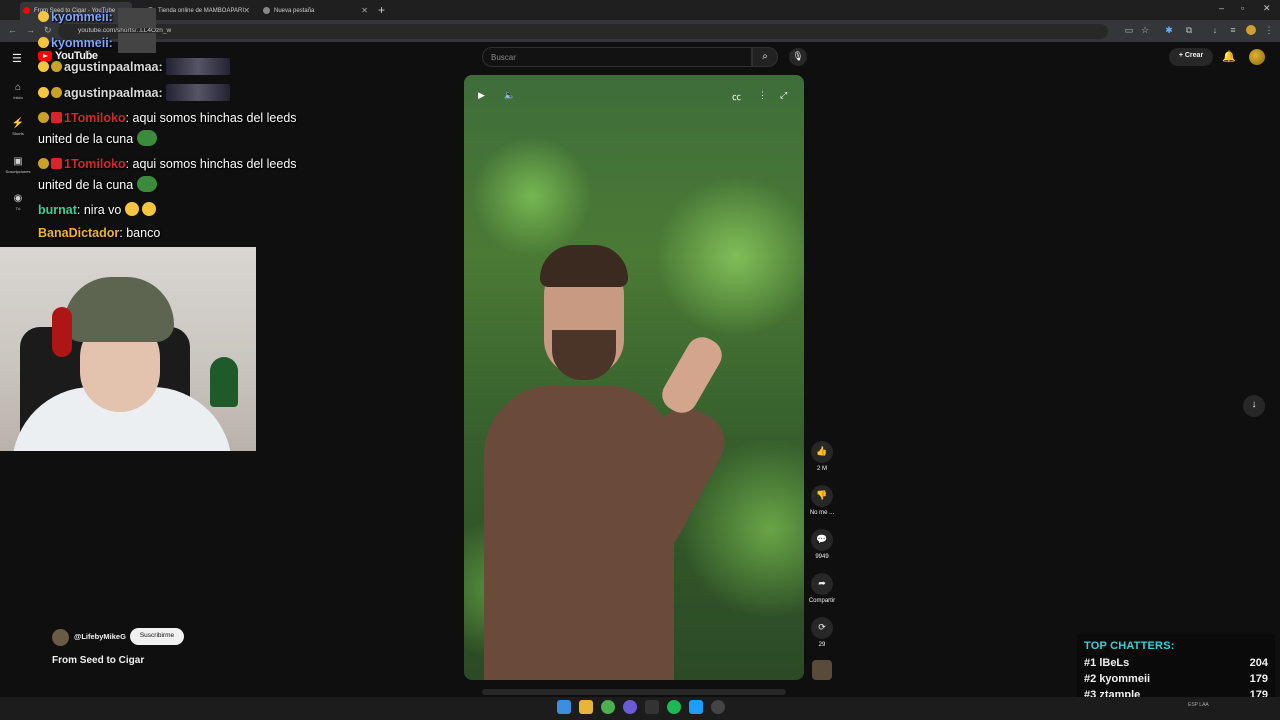  What do you see at coordinates (1189, 30) in the screenshot?
I see `extensions-puzzle-icon: ⧉` at bounding box center [1189, 30].